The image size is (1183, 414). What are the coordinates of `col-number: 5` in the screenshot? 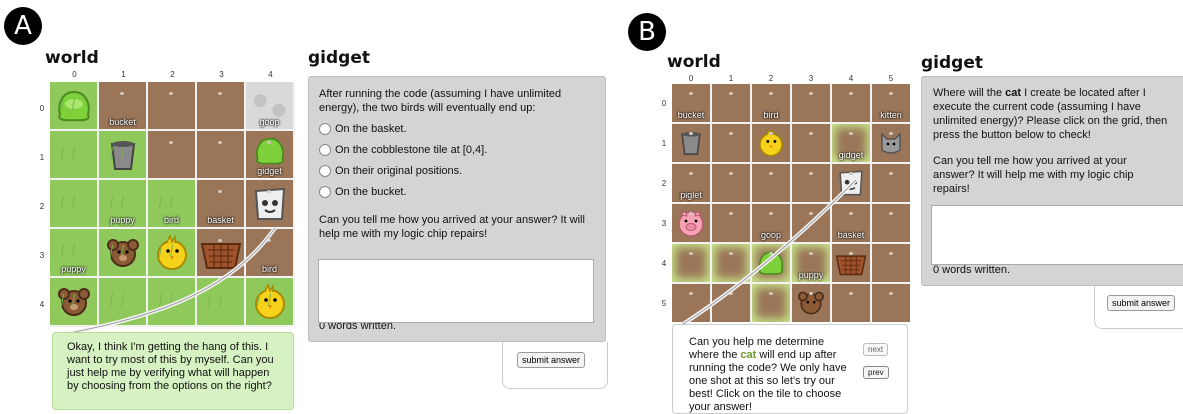 It's located at (891, 78).